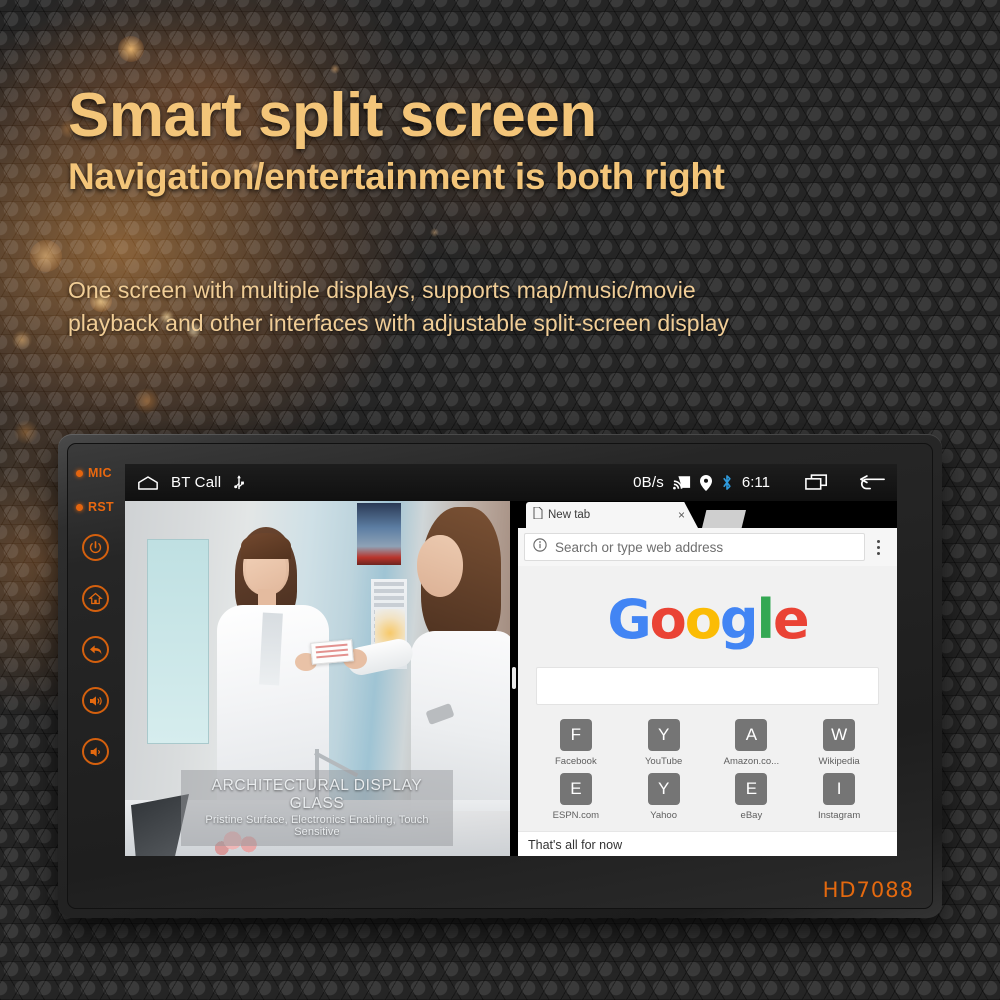  I want to click on volume-down-icon, so click(95, 751).